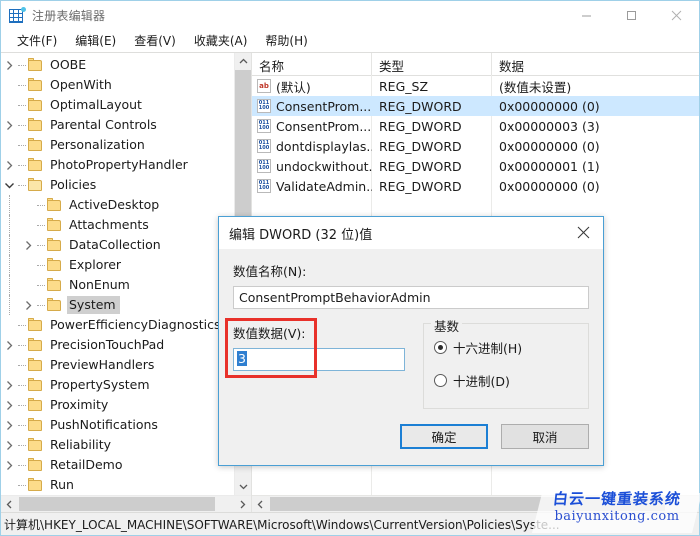 This screenshot has width=700, height=536. Describe the element at coordinates (117, 285) in the screenshot. I see `tree-item-nonenum: NonEnum` at that location.